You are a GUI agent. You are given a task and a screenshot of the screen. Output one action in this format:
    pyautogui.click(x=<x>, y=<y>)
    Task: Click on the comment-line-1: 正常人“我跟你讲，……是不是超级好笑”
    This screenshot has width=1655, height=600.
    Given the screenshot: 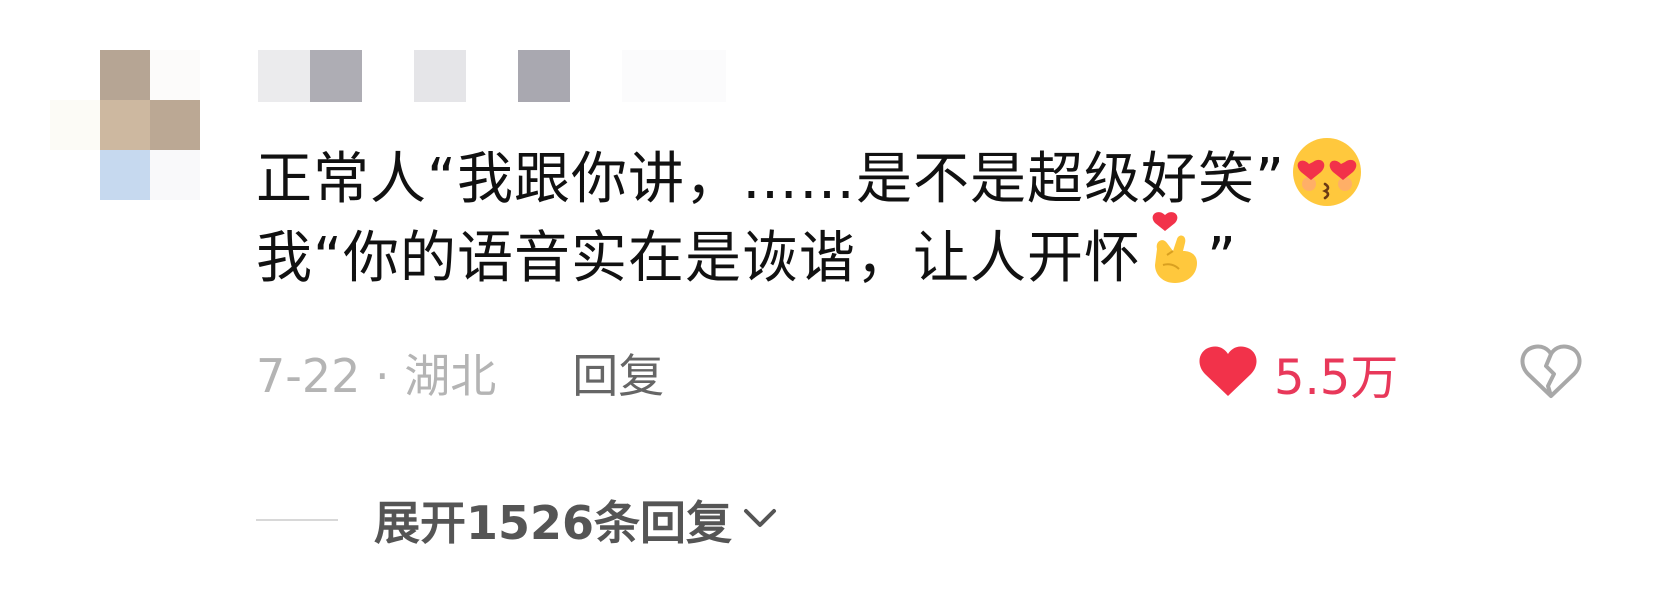 What is the action you would take?
    pyautogui.click(x=906, y=172)
    